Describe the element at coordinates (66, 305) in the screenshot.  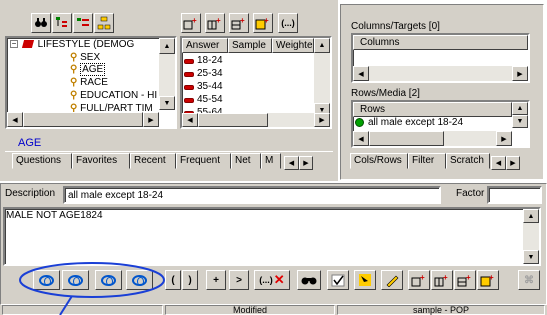
I see `highlight-pointer-line` at that location.